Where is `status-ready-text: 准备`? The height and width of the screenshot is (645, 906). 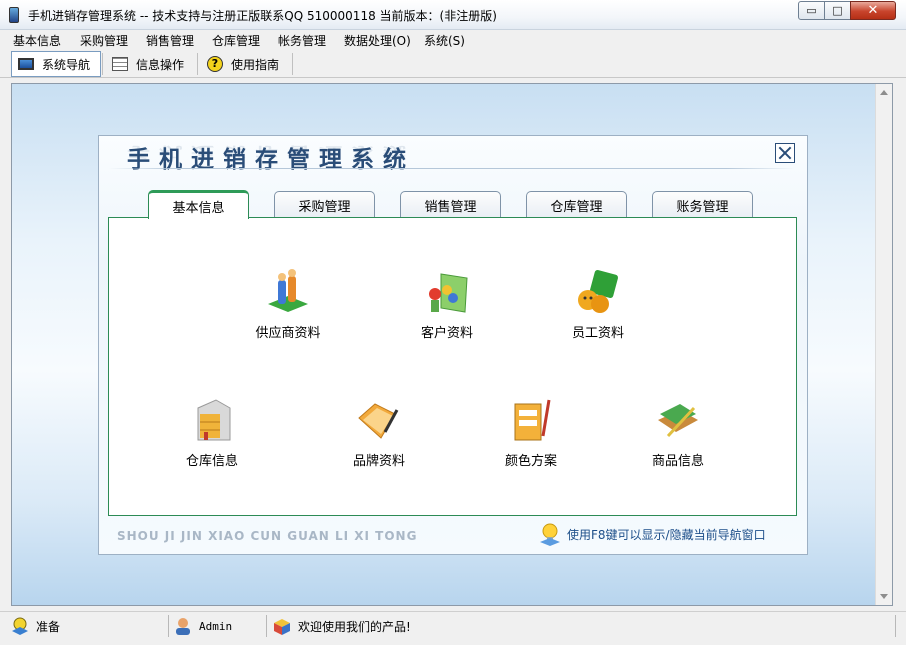 status-ready-text: 准备 is located at coordinates (48, 626).